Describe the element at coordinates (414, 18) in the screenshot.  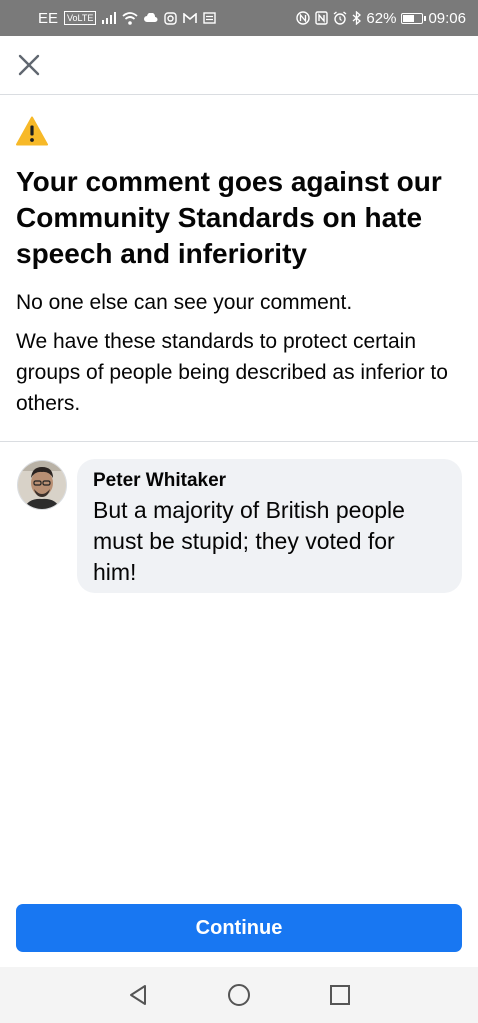
I see `battery-icon` at that location.